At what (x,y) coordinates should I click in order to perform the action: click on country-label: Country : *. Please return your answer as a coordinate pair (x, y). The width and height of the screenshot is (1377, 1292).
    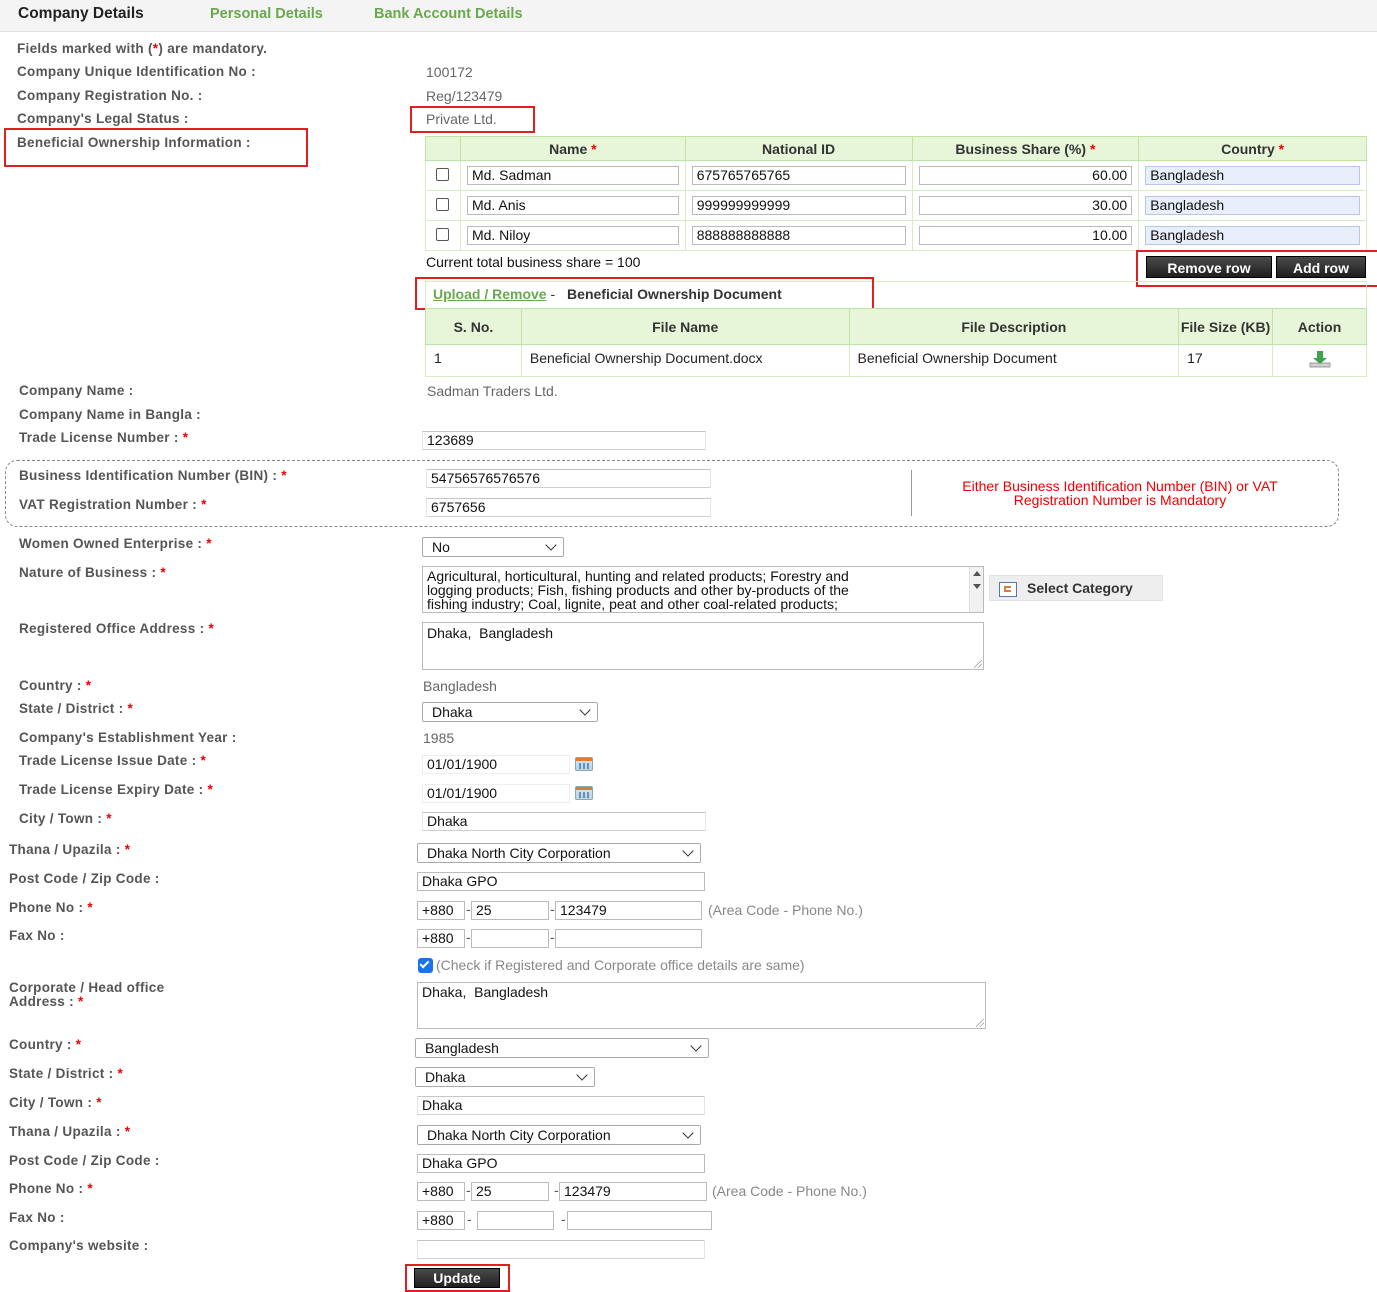
    Looking at the image, I should click on (55, 685).